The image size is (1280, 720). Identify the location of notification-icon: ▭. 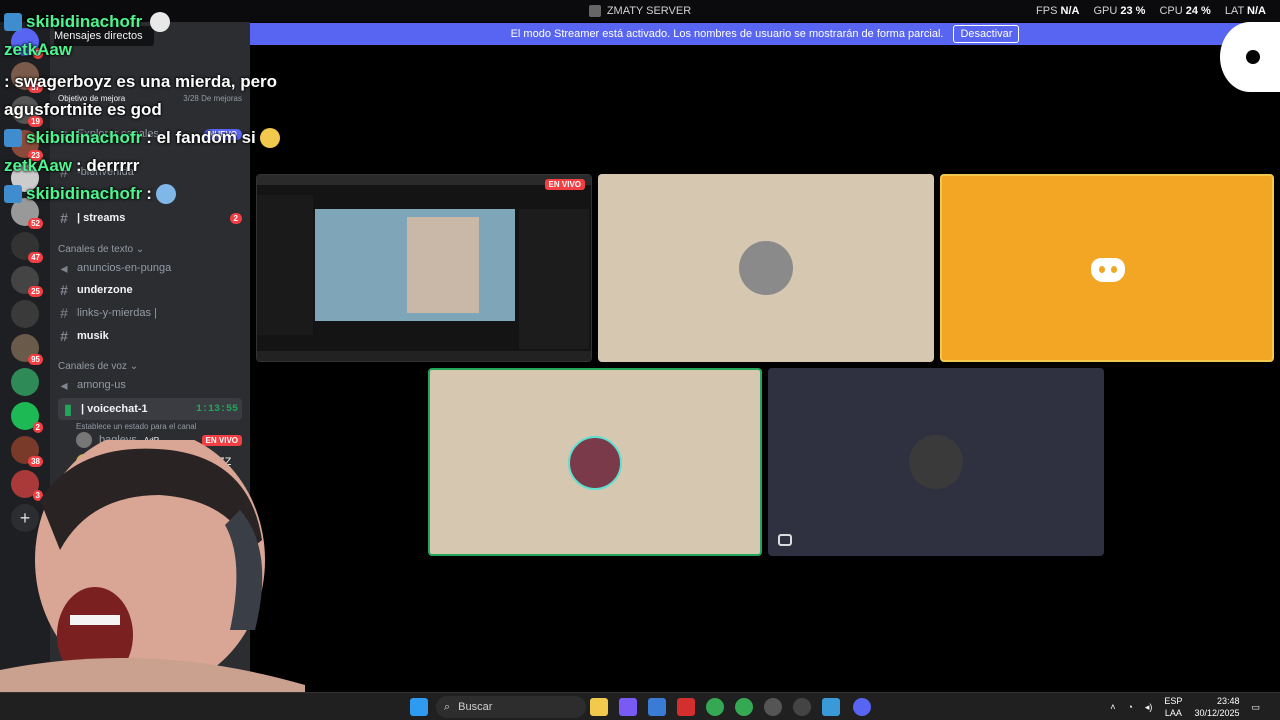
(1255, 707).